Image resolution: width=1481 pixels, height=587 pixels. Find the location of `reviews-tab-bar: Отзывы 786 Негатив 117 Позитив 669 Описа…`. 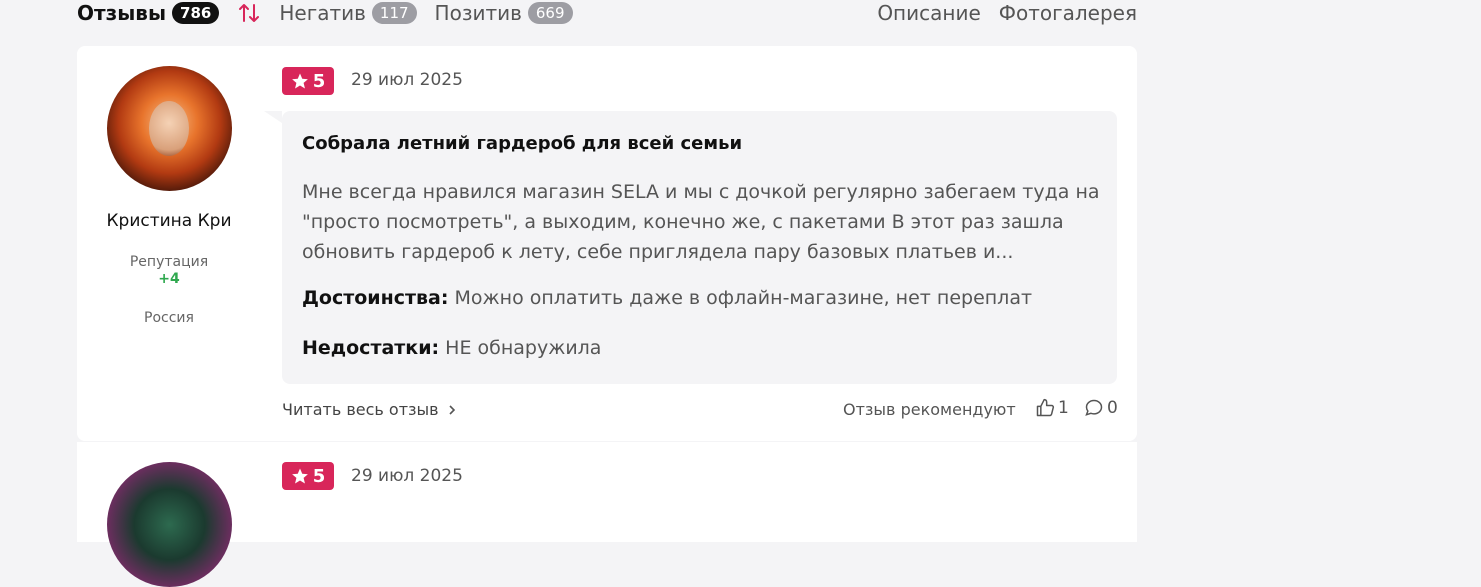

reviews-tab-bar: Отзывы 786 Негатив 117 Позитив 669 Описа… is located at coordinates (607, 13).